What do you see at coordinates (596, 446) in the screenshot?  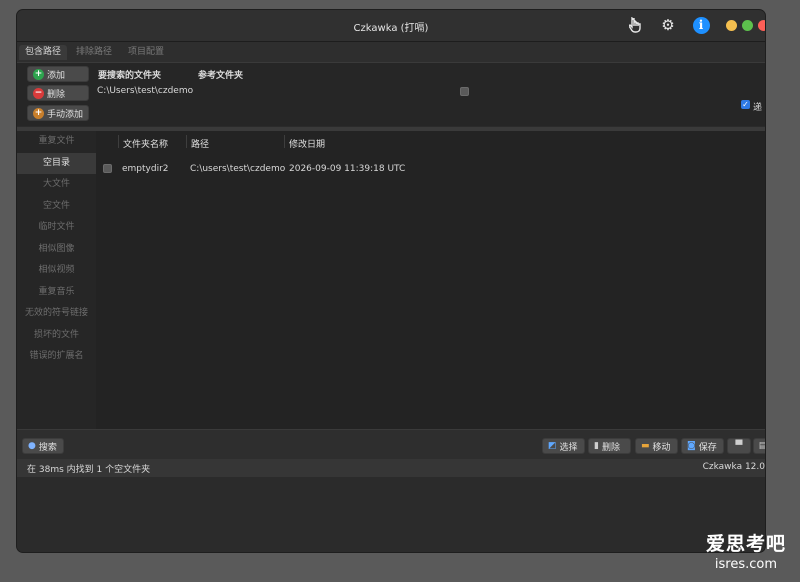 I see `trash-icon: ▮` at bounding box center [596, 446].